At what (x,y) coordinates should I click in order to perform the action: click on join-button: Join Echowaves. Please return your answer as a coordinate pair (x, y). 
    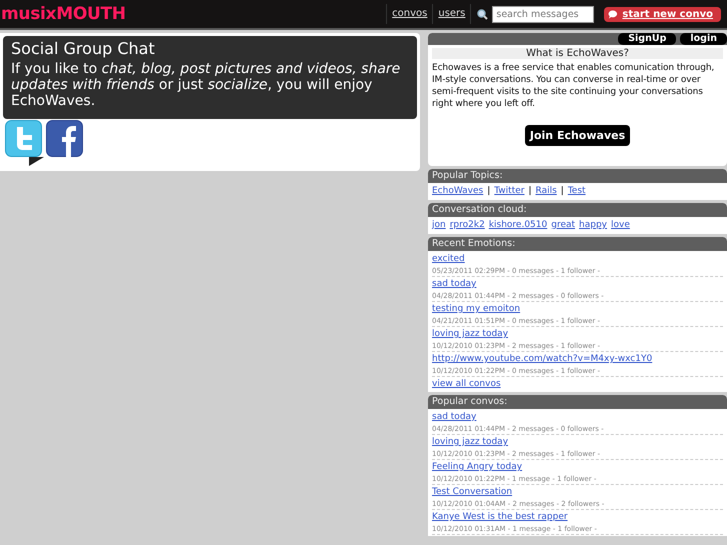
    Looking at the image, I should click on (577, 135).